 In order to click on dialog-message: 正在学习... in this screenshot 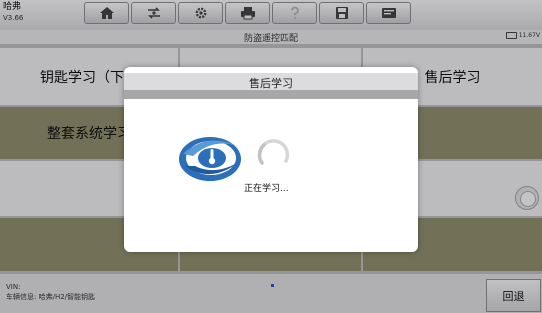, I will do `click(266, 189)`.